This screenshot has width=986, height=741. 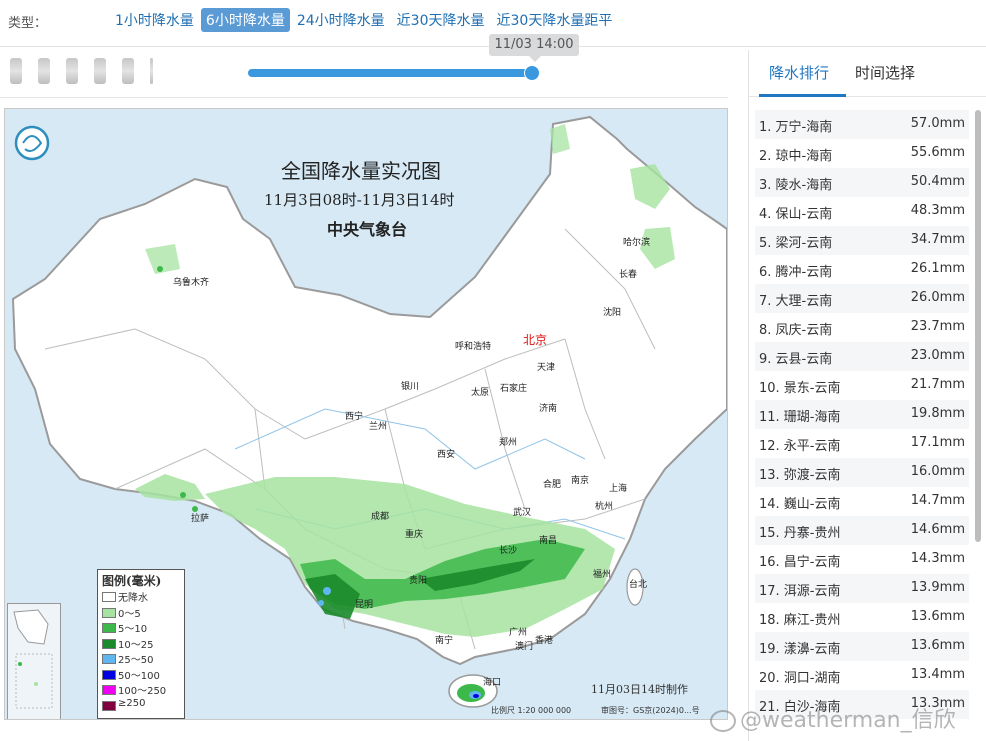 I want to click on city-label: 乌鲁木齐, so click(x=191, y=283).